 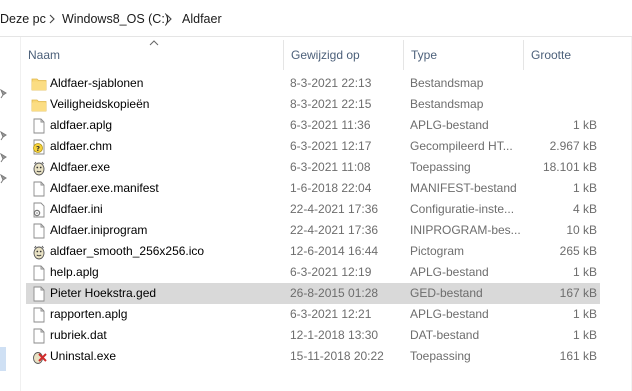 I want to click on column-header: Naam Gewijzigd op Type Grootte, so click(x=316, y=55).